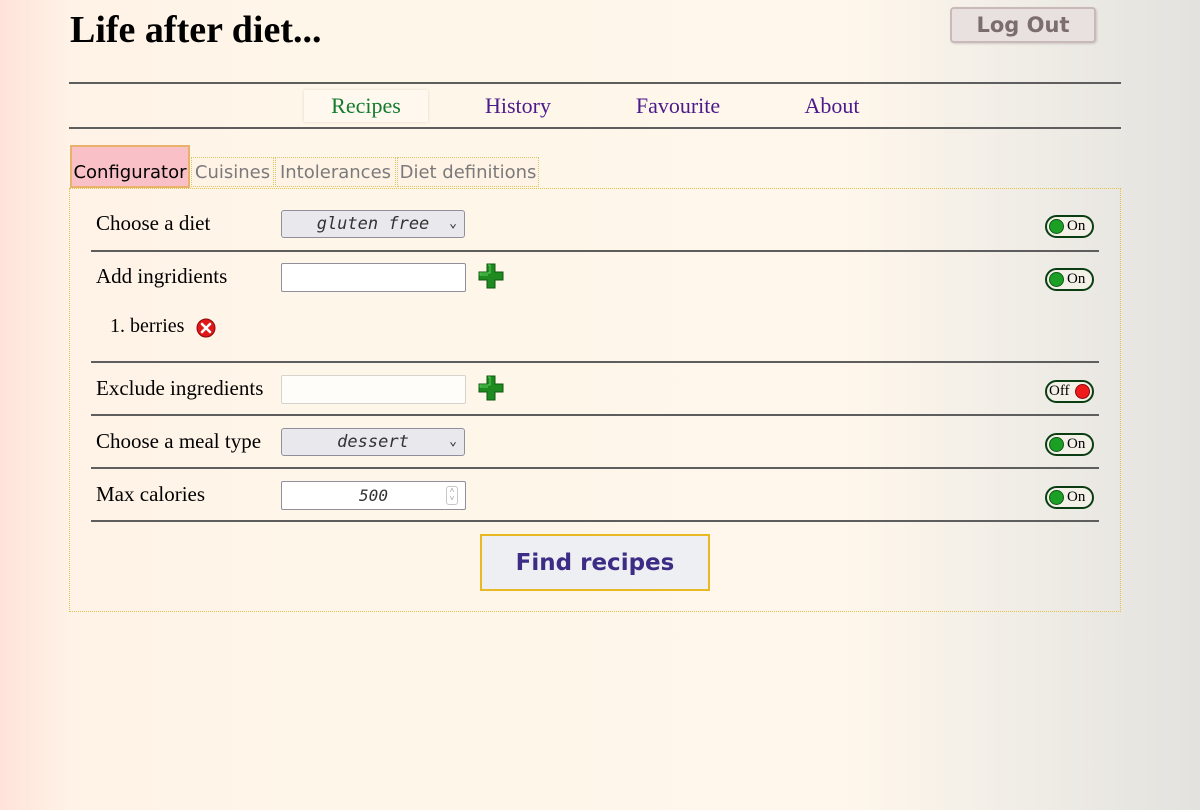 The height and width of the screenshot is (810, 1200). I want to click on meal-type-toggle: On, so click(1069, 444).